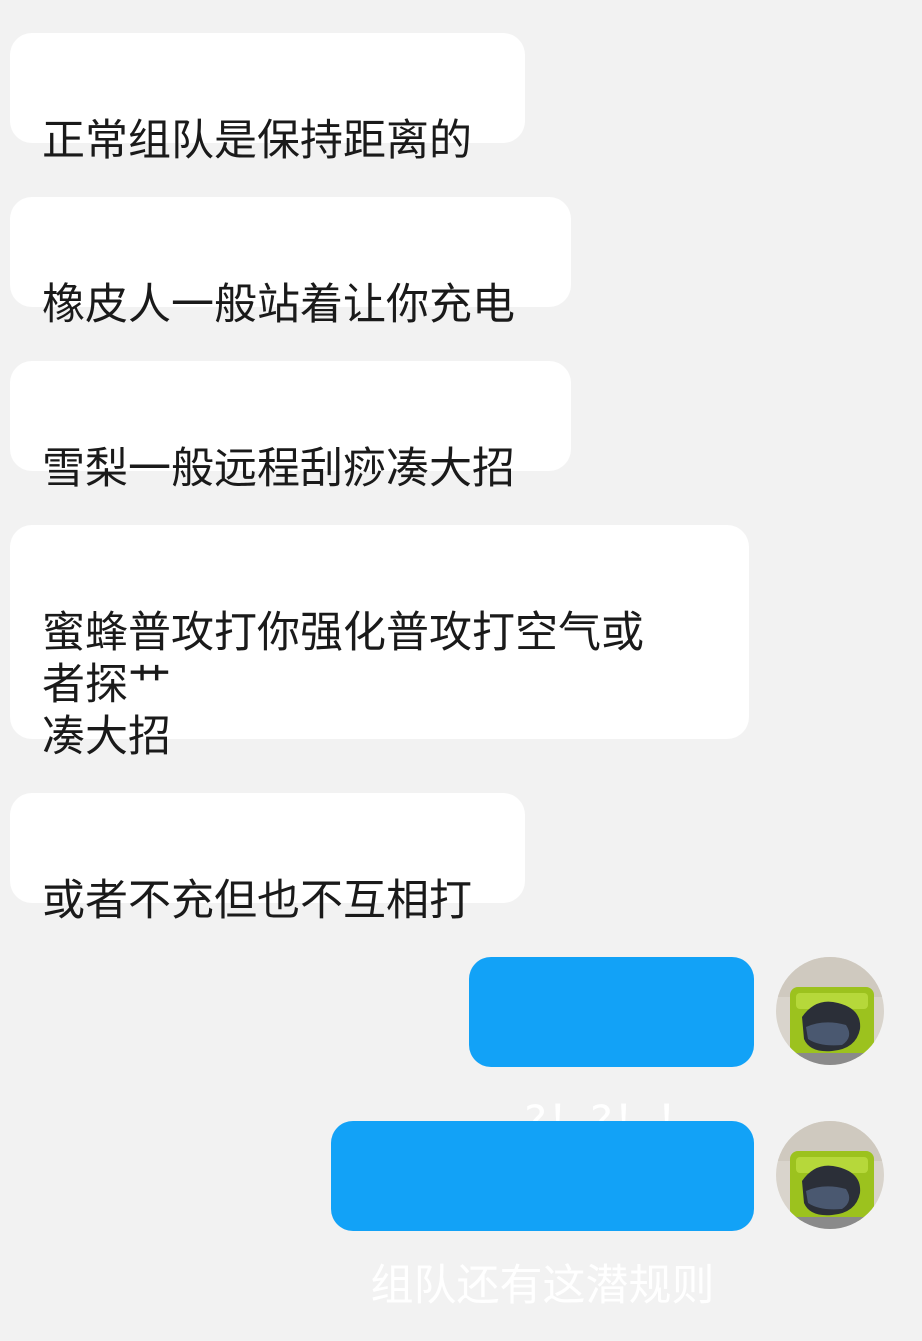 This screenshot has height=1341, width=922. I want to click on incoming-message-bubble: 蜜蜂普攻打你强化普攻打空气或 者探艹 凑大招, so click(379, 643).